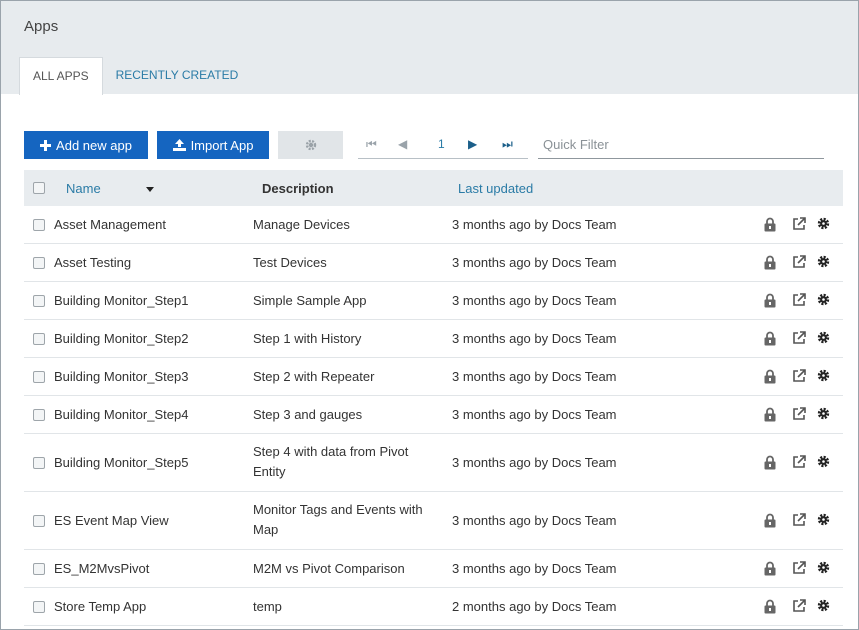 The height and width of the screenshot is (630, 859). I want to click on app-description: Monitor Tags and Events with Map, so click(338, 519).